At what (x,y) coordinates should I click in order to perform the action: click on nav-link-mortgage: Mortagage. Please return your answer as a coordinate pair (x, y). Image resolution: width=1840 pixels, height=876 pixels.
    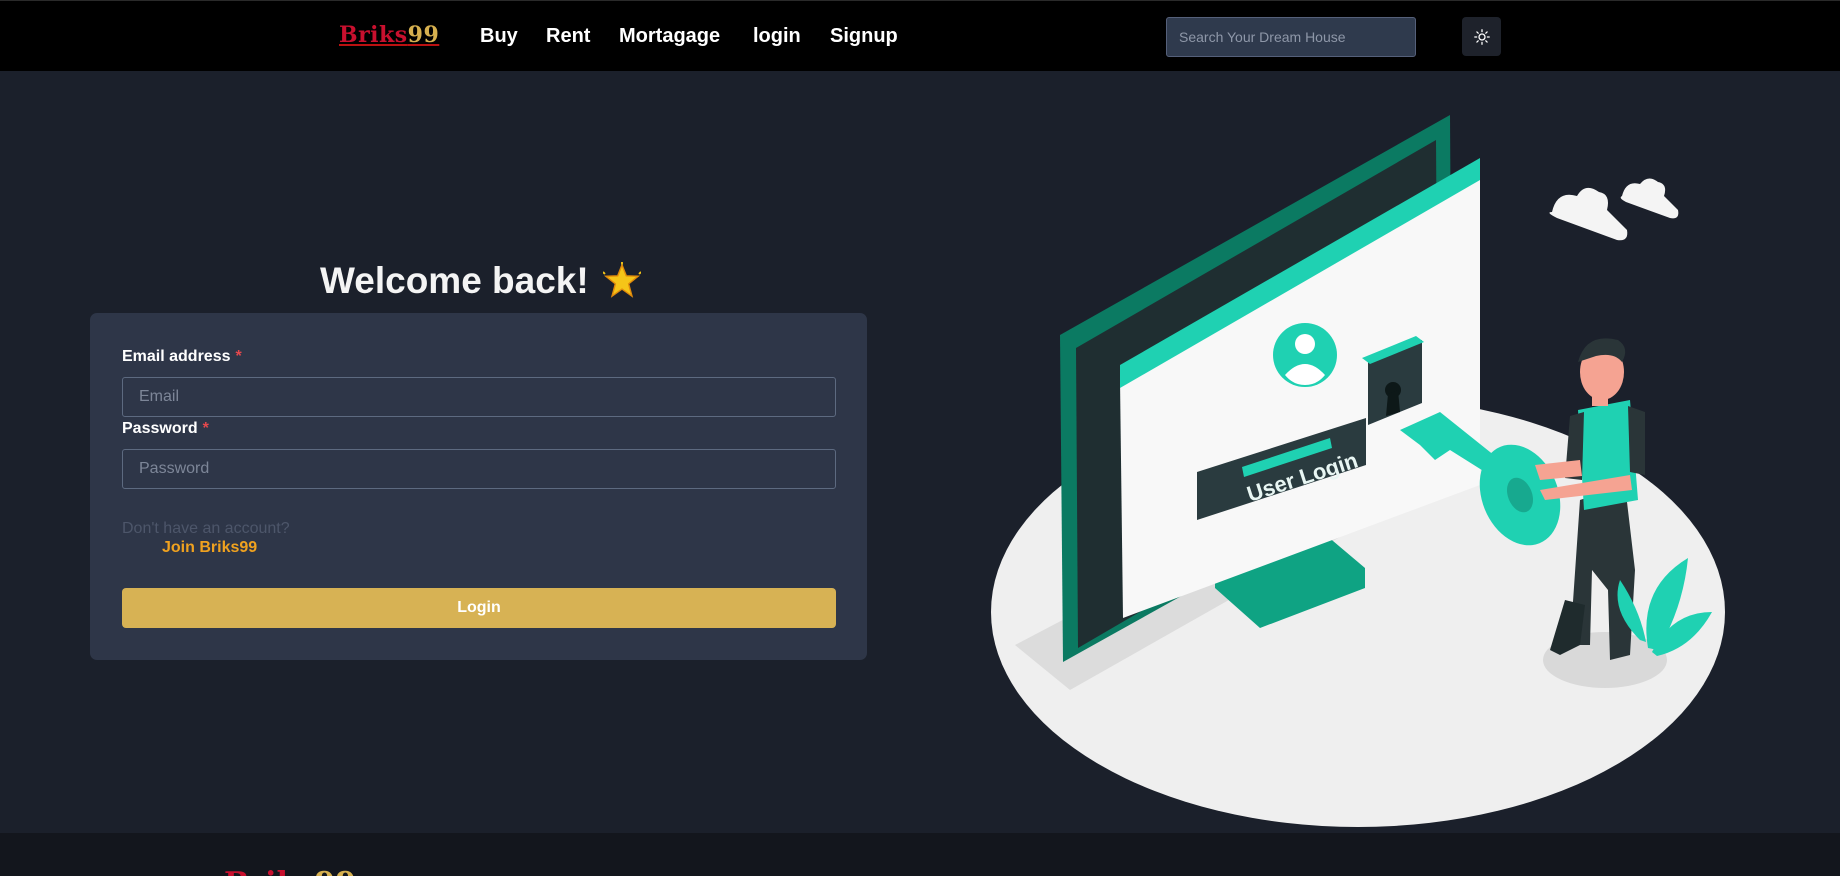
    Looking at the image, I should click on (669, 36).